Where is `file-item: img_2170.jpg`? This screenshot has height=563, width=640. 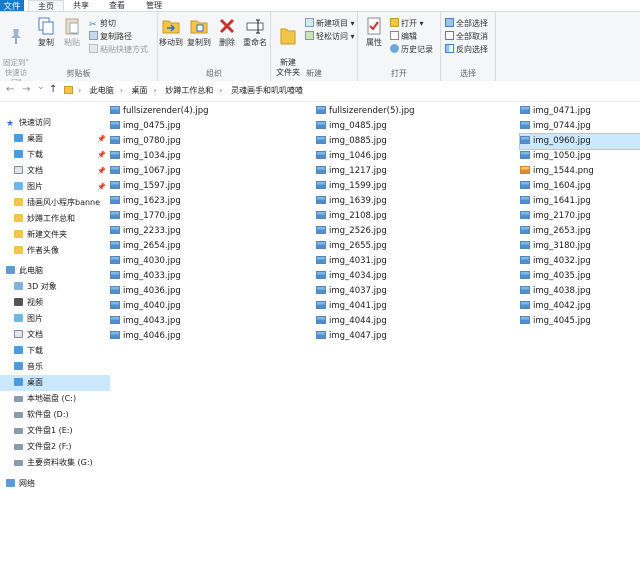
file-item: img_2170.jpg is located at coordinates (555, 216).